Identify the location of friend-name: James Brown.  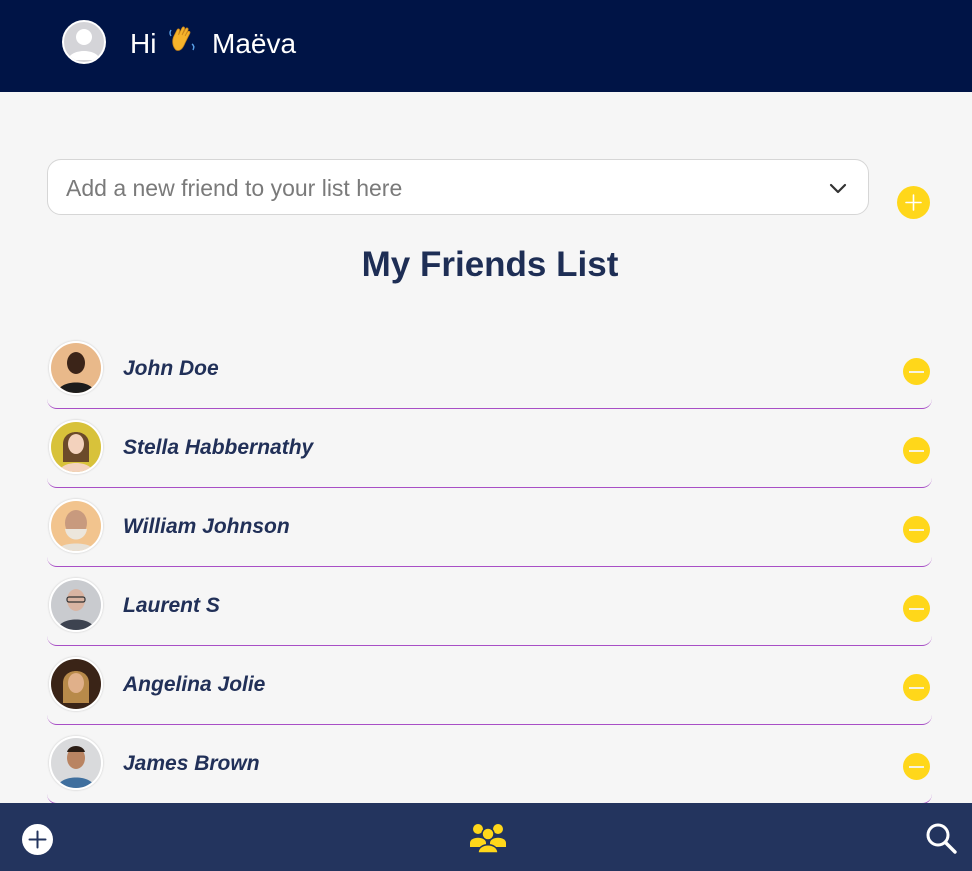
(191, 763).